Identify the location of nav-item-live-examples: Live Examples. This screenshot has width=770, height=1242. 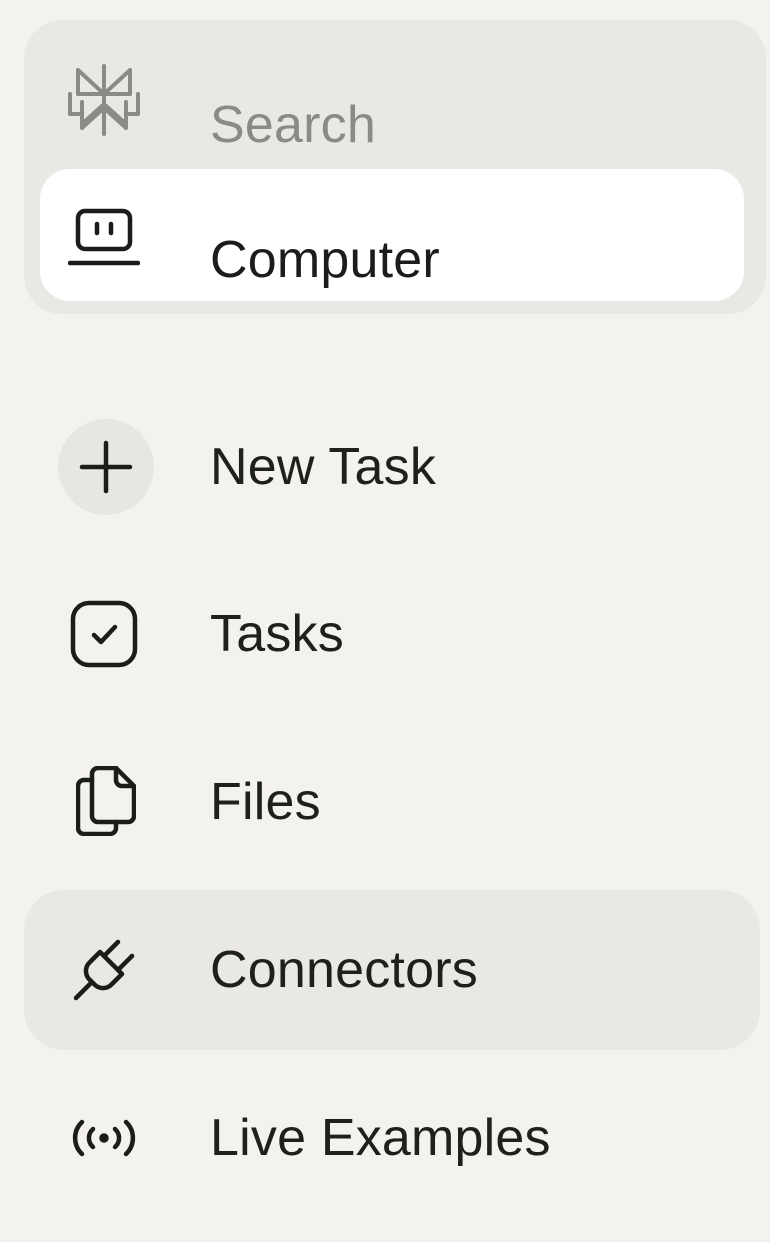
(392, 1138).